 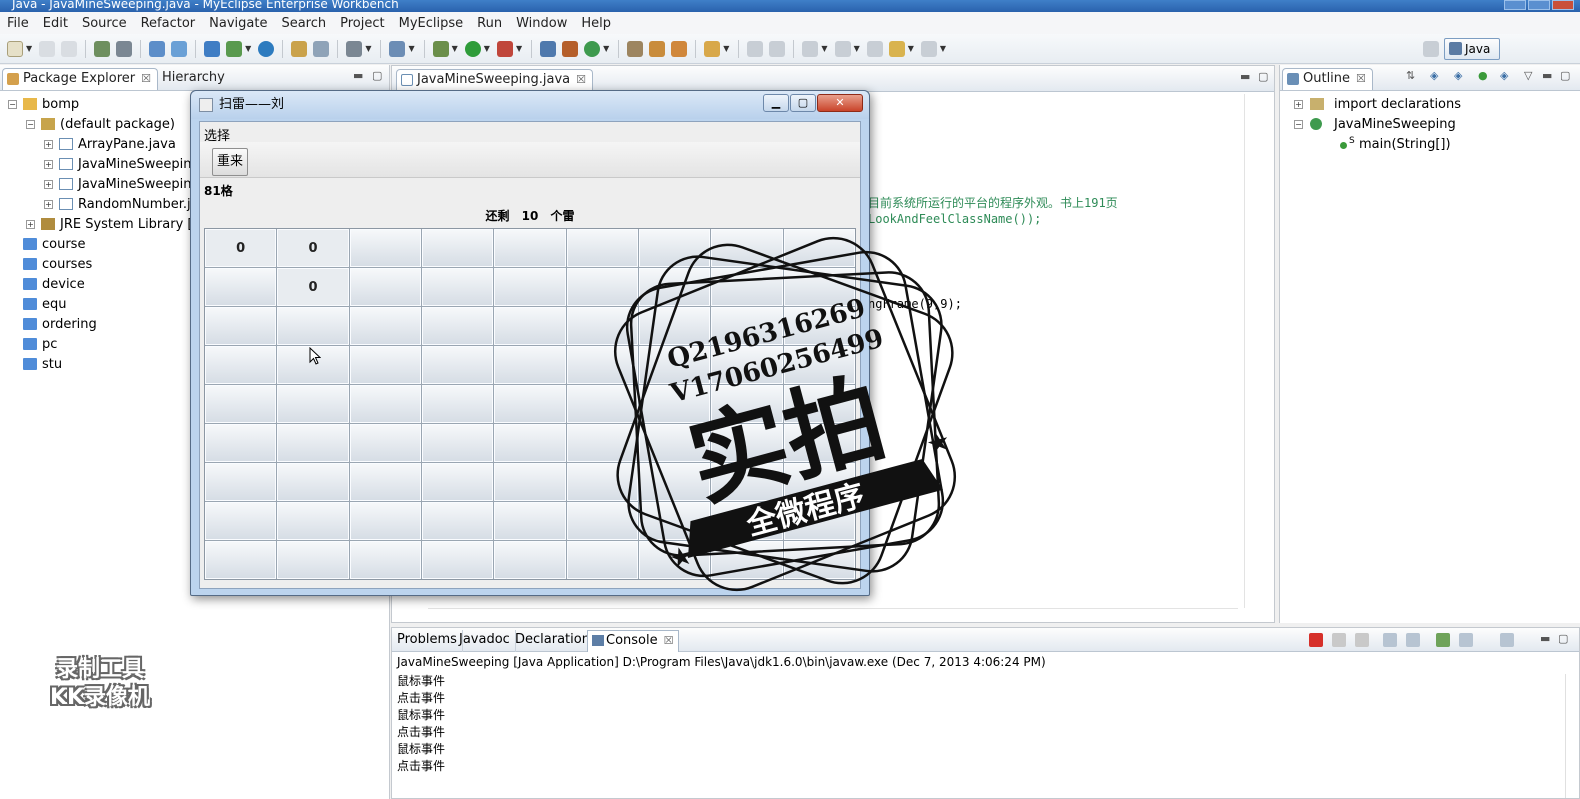 What do you see at coordinates (1251, 351) in the screenshot?
I see `editor-vertical-scrollbar` at bounding box center [1251, 351].